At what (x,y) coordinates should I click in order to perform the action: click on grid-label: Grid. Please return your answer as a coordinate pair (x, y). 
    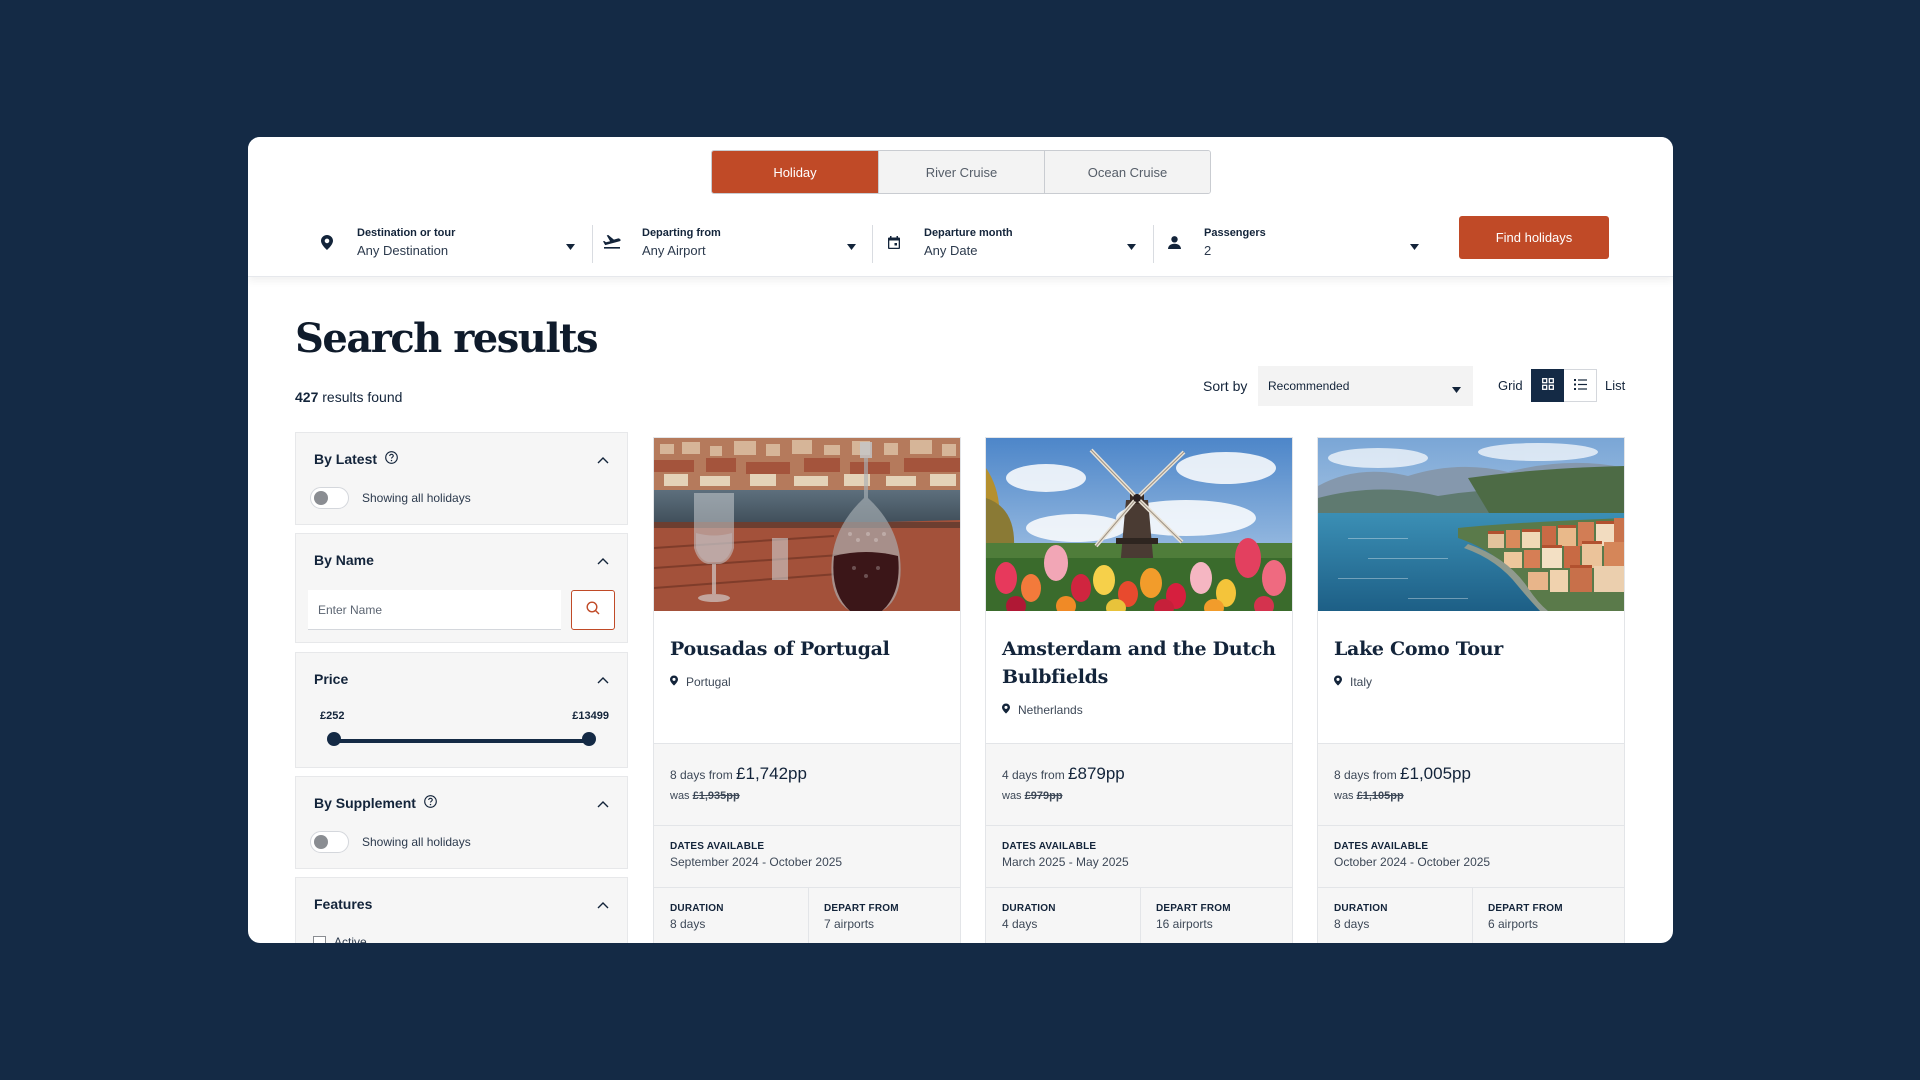
    Looking at the image, I should click on (1510, 385).